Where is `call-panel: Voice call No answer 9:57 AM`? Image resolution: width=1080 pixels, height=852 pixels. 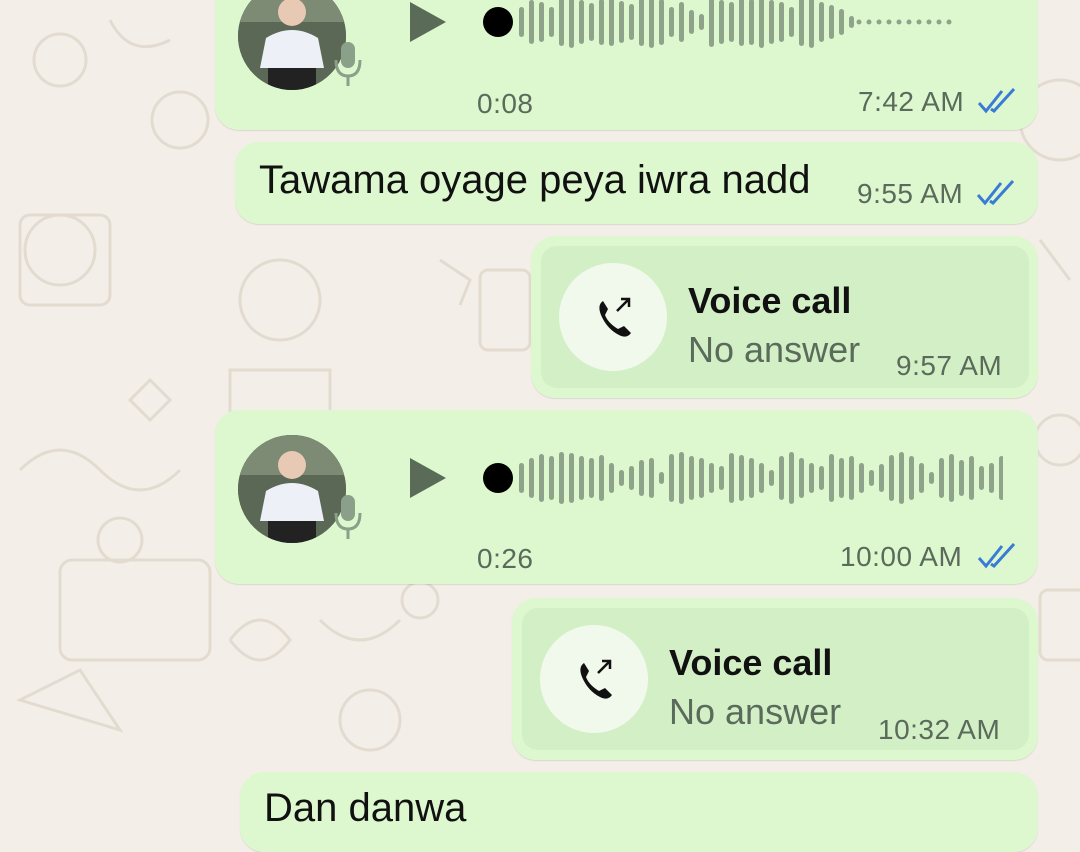
call-panel: Voice call No answer 9:57 AM is located at coordinates (785, 317).